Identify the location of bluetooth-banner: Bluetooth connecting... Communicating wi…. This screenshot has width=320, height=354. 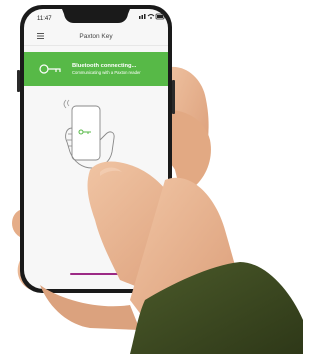
(96, 69).